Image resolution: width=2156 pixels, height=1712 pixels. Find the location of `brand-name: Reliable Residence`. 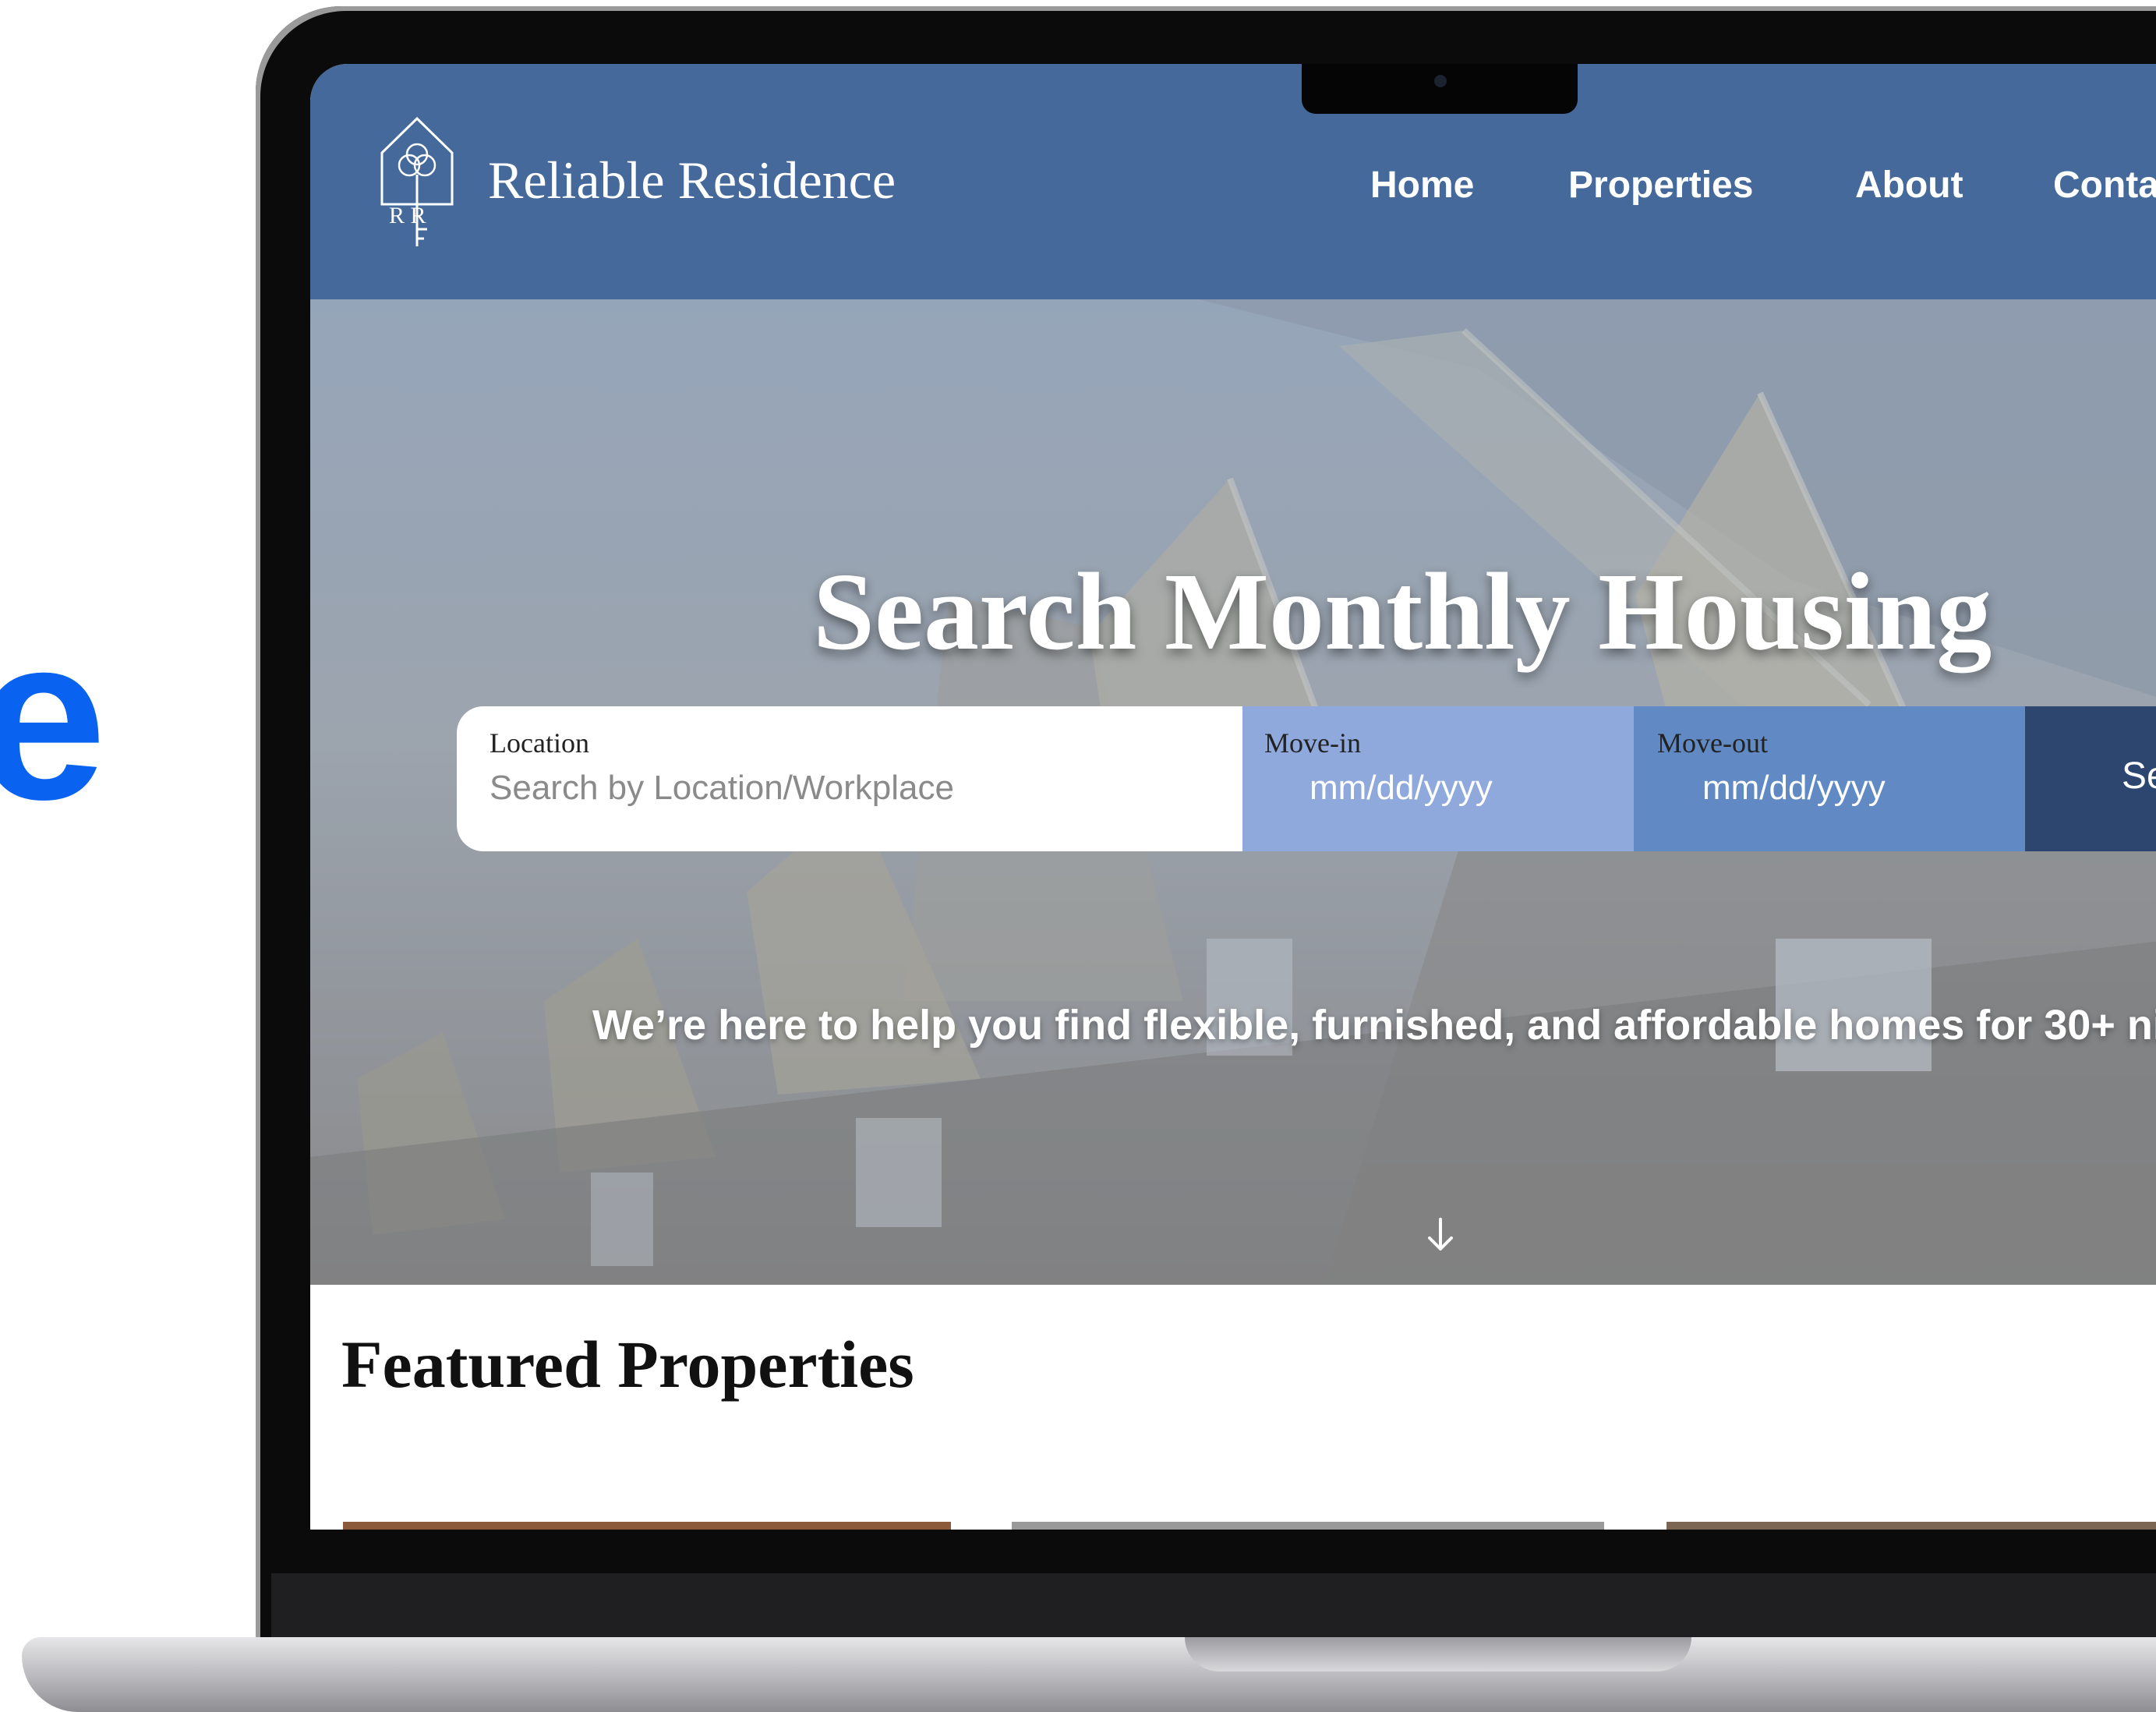

brand-name: Reliable Residence is located at coordinates (692, 180).